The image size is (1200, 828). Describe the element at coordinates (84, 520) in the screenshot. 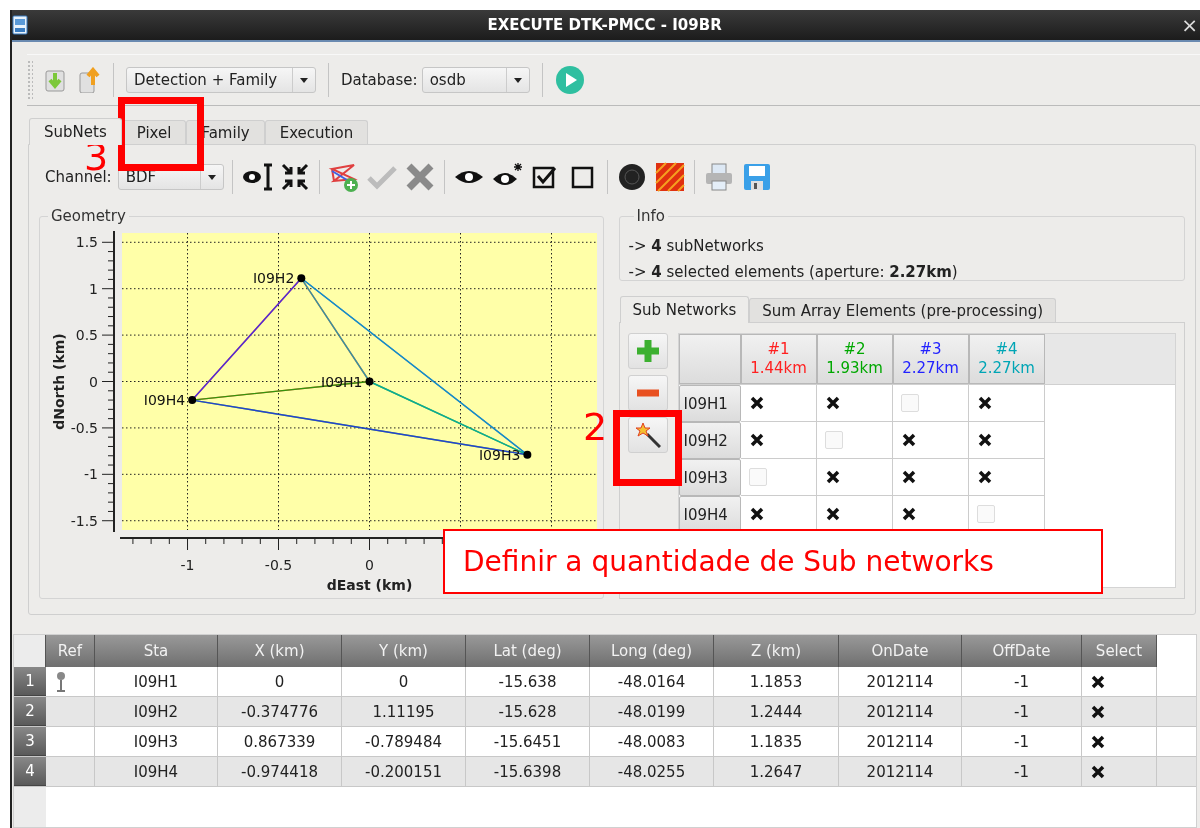

I see `tick-label: -1.5` at that location.